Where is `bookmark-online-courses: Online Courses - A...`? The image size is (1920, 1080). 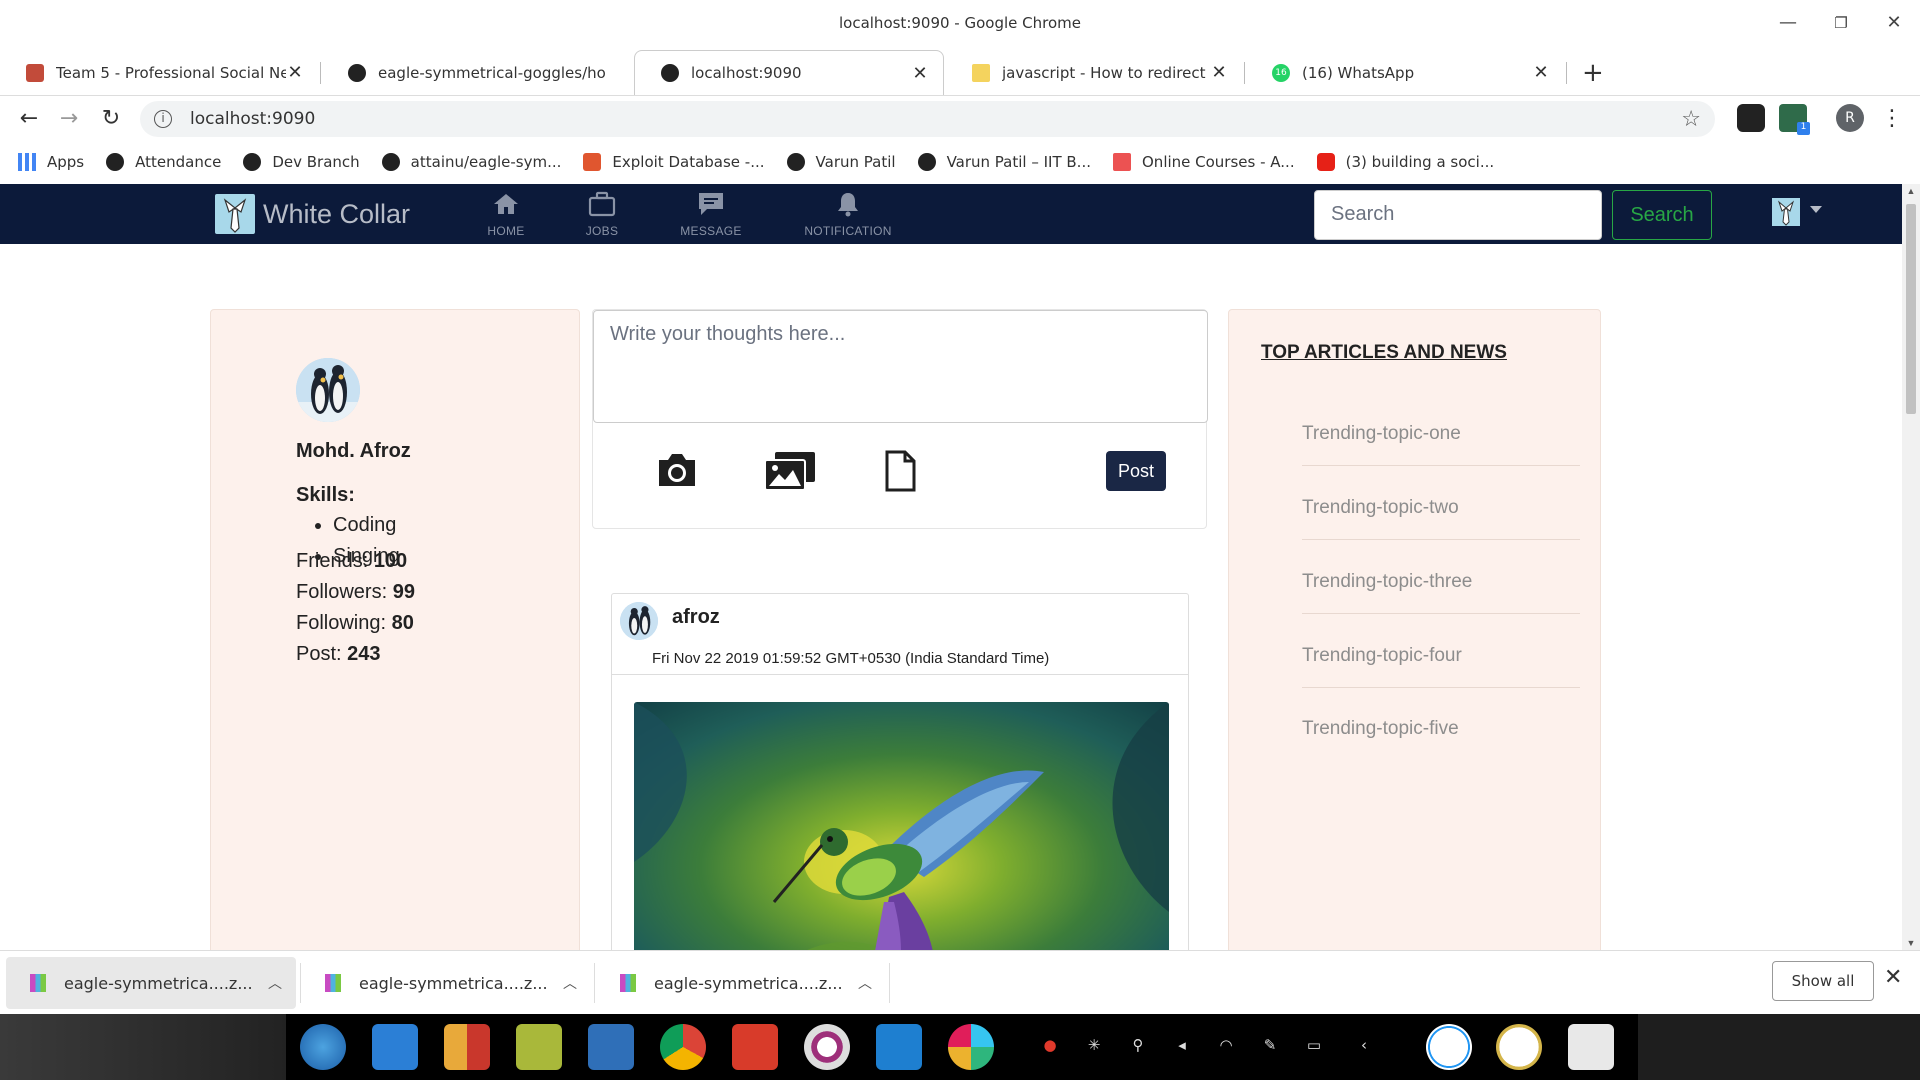 bookmark-online-courses: Online Courses - A... is located at coordinates (1204, 162).